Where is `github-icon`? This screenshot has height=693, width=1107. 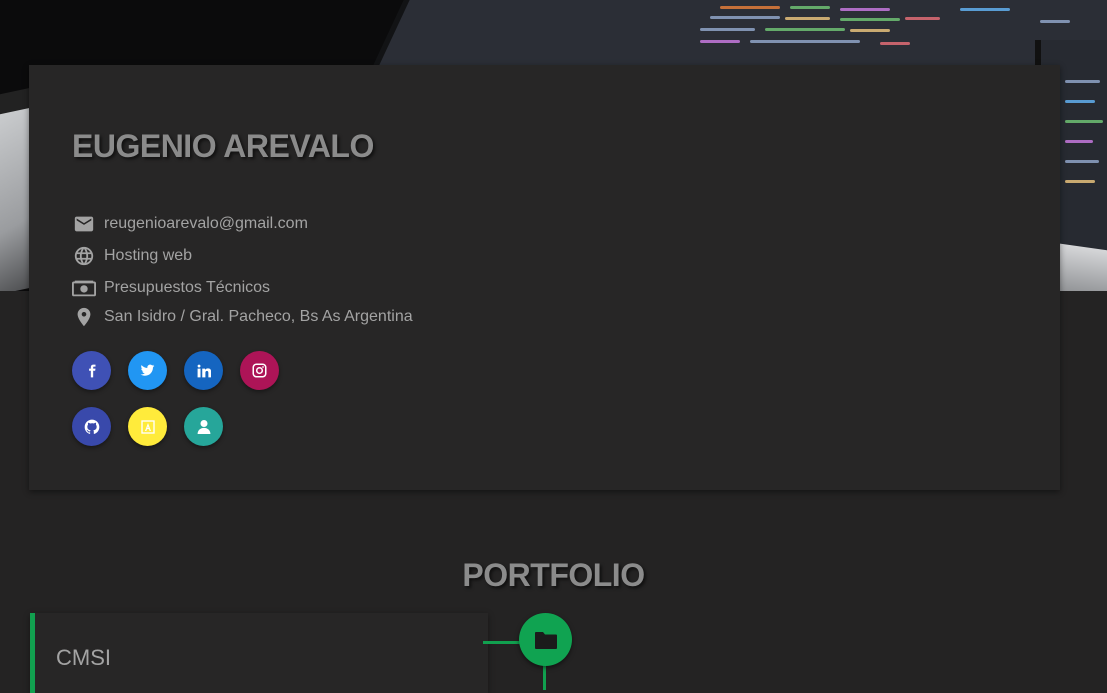 github-icon is located at coordinates (91, 426).